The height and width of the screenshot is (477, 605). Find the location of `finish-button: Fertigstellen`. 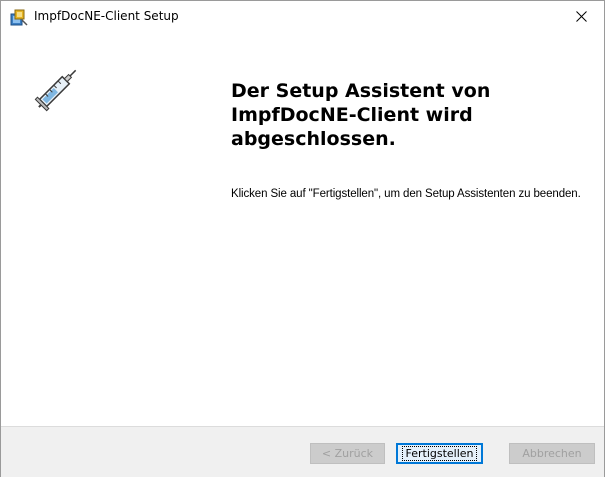

finish-button: Fertigstellen is located at coordinates (439, 453).